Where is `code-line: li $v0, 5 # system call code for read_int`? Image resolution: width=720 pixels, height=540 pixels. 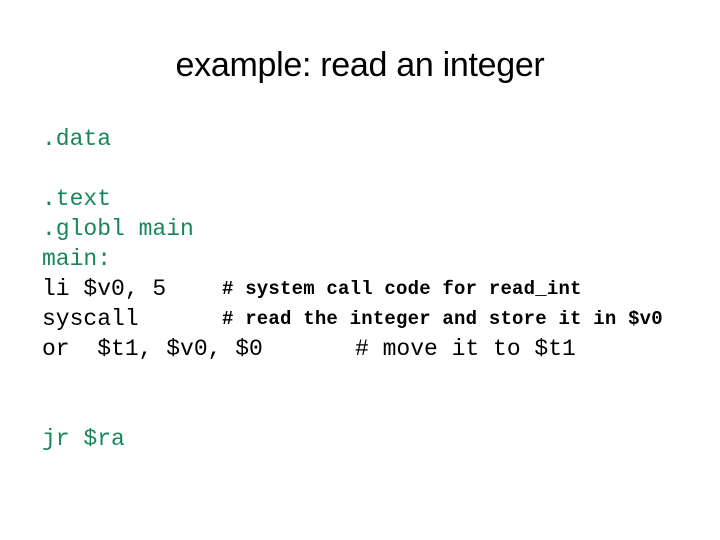
code-line: li $v0, 5 # system call code for read_int is located at coordinates (372, 289).